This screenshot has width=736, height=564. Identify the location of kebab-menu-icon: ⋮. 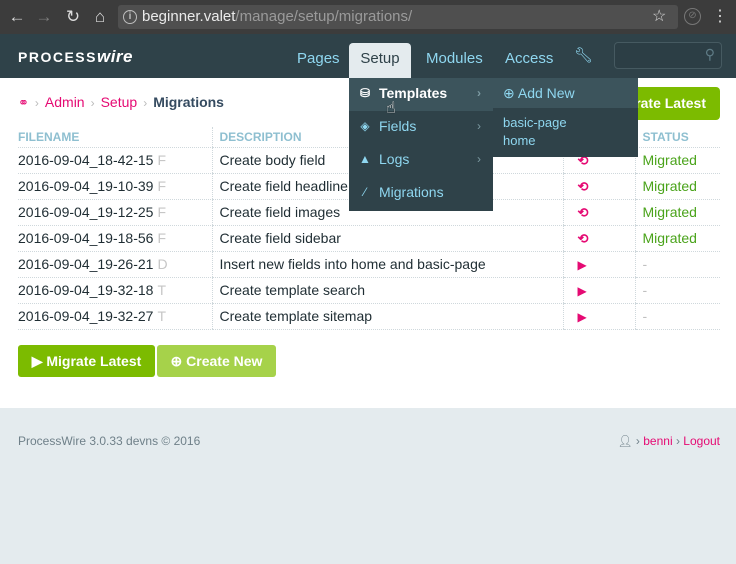
(720, 17).